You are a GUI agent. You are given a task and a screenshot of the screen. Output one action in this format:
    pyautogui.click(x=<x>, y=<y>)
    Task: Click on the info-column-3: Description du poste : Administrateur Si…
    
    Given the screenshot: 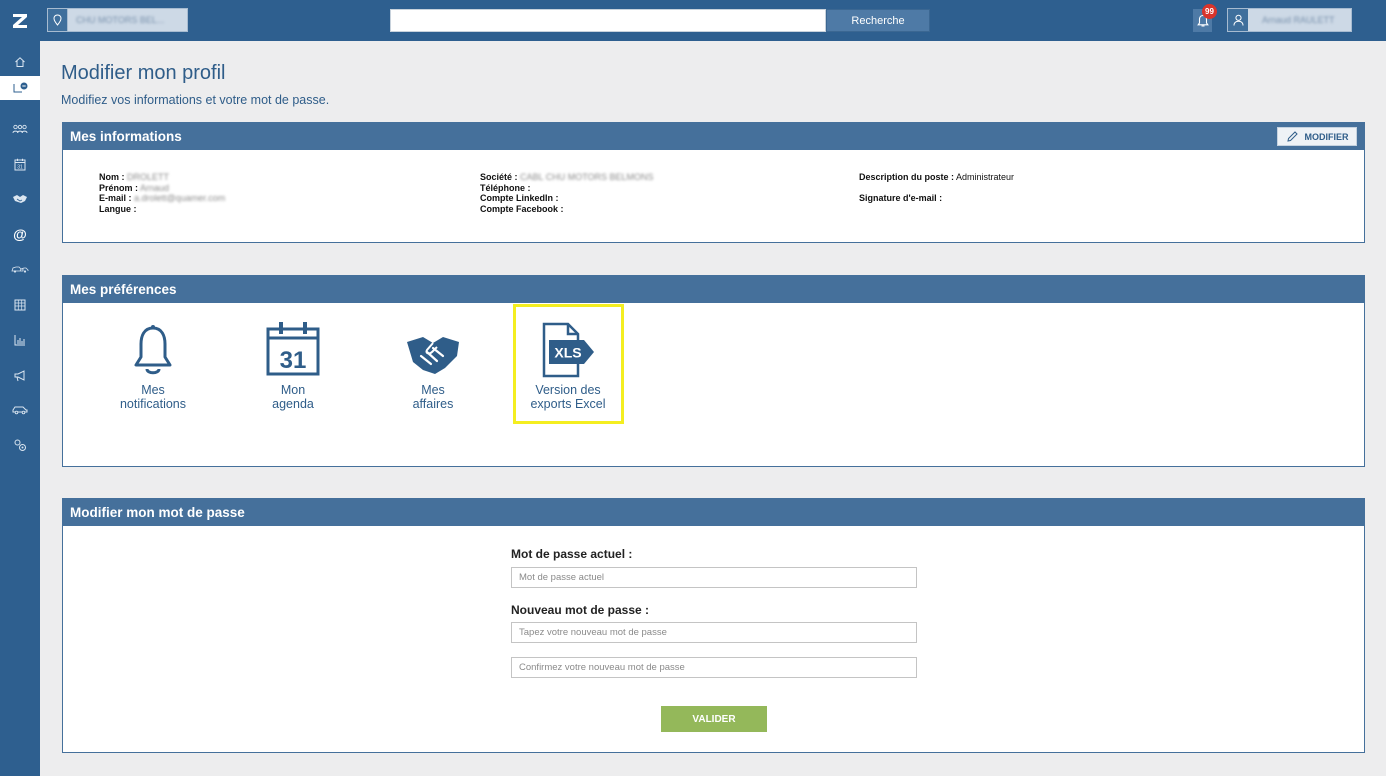 What is the action you would take?
    pyautogui.click(x=936, y=188)
    